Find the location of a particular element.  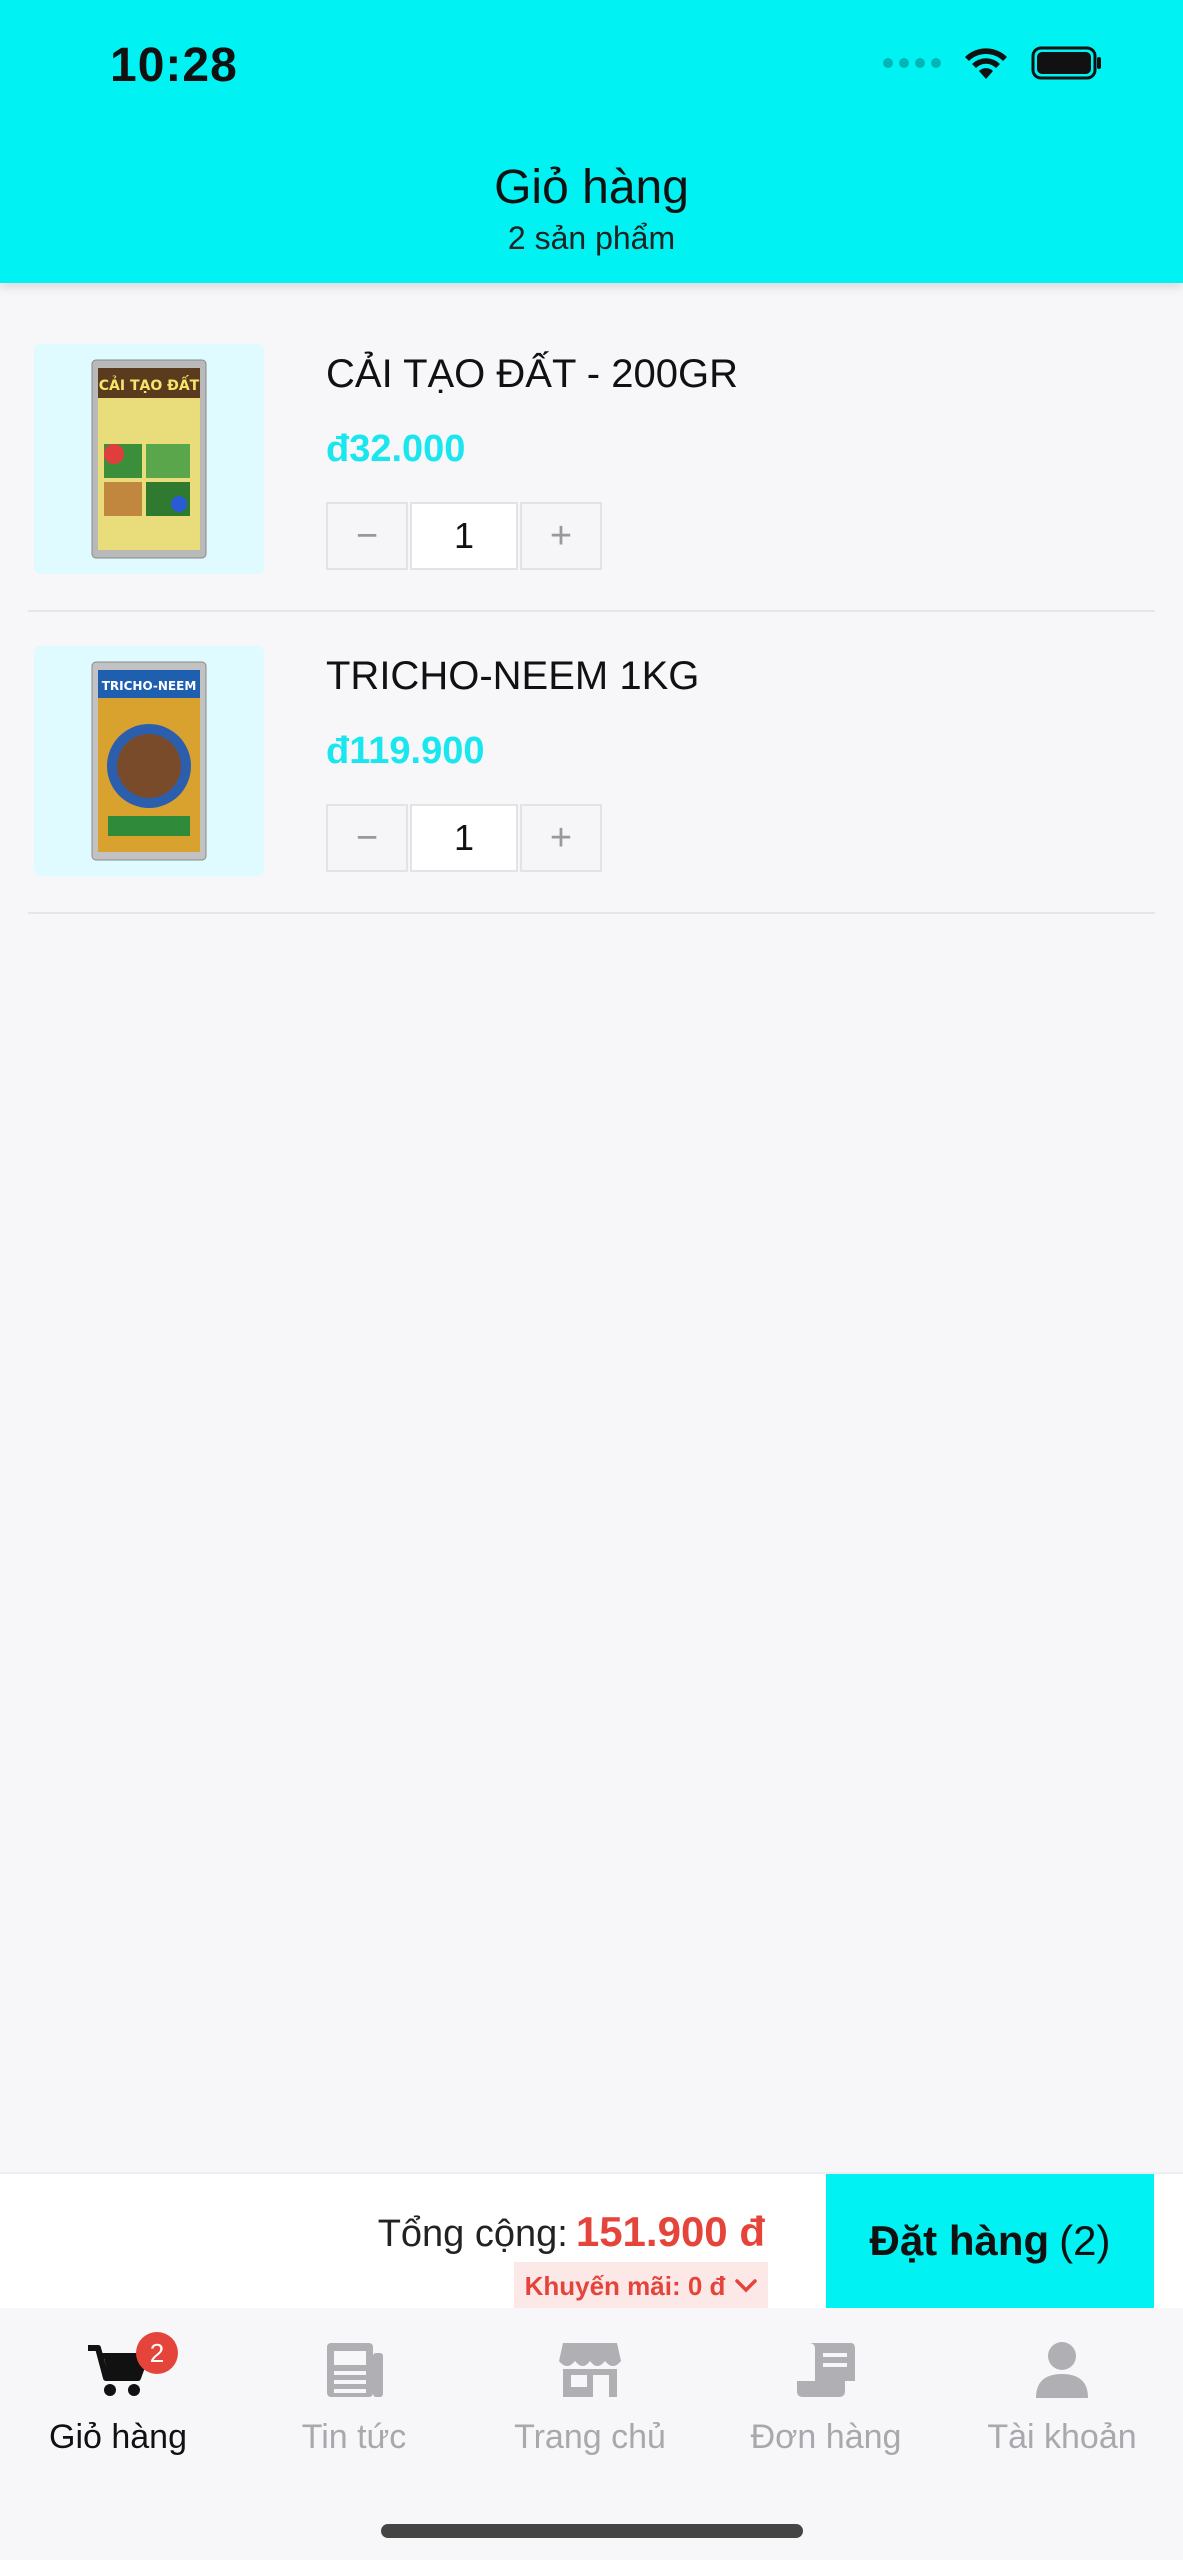

product-price: đ119.900 is located at coordinates (405, 751).